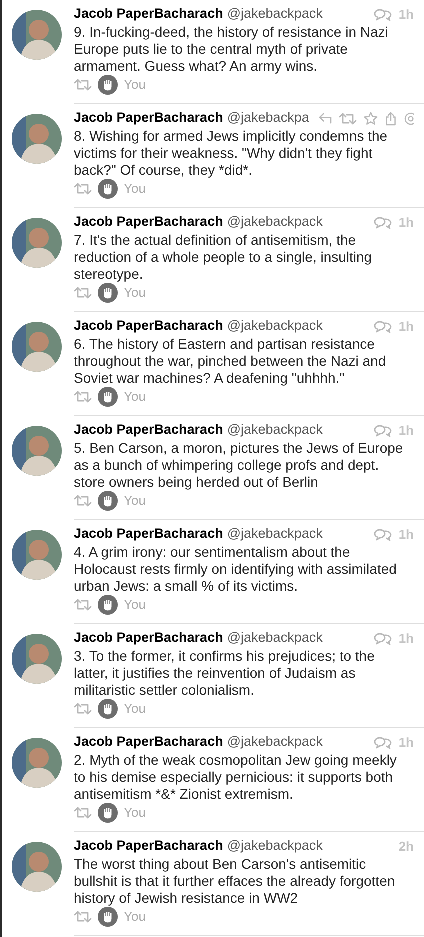 The image size is (424, 937). Describe the element at coordinates (239, 465) in the screenshot. I see `tweet-text: 5. Ben Carson, a moron, pictures the Jews of Europe as a bunch of whimpering college profs and dept. store owners being herded out of Berlin` at that location.